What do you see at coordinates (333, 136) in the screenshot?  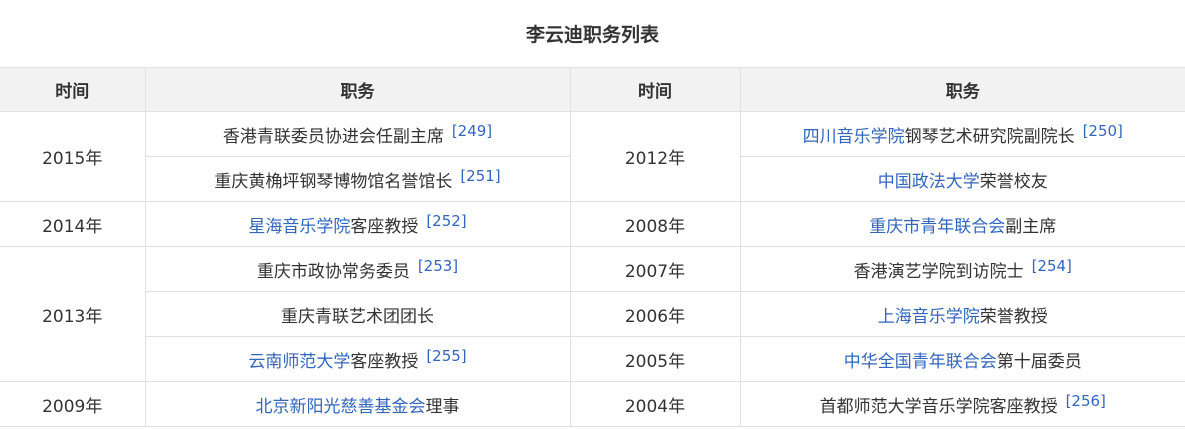 I see `role-text: 香港青联委员协进会任副主席` at bounding box center [333, 136].